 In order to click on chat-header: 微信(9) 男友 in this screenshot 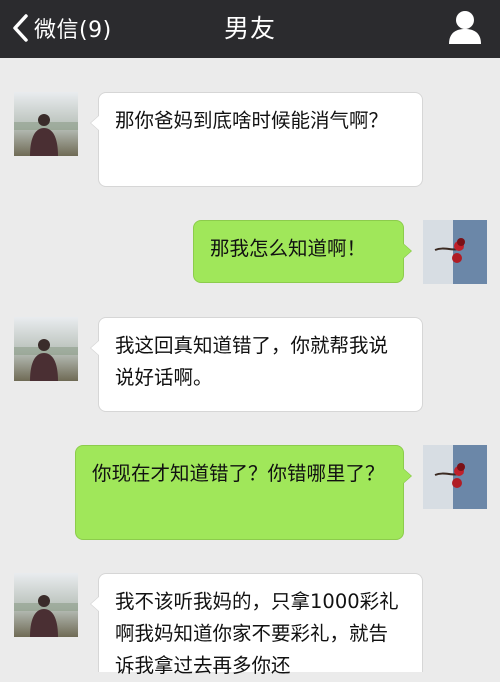, I will do `click(250, 29)`.